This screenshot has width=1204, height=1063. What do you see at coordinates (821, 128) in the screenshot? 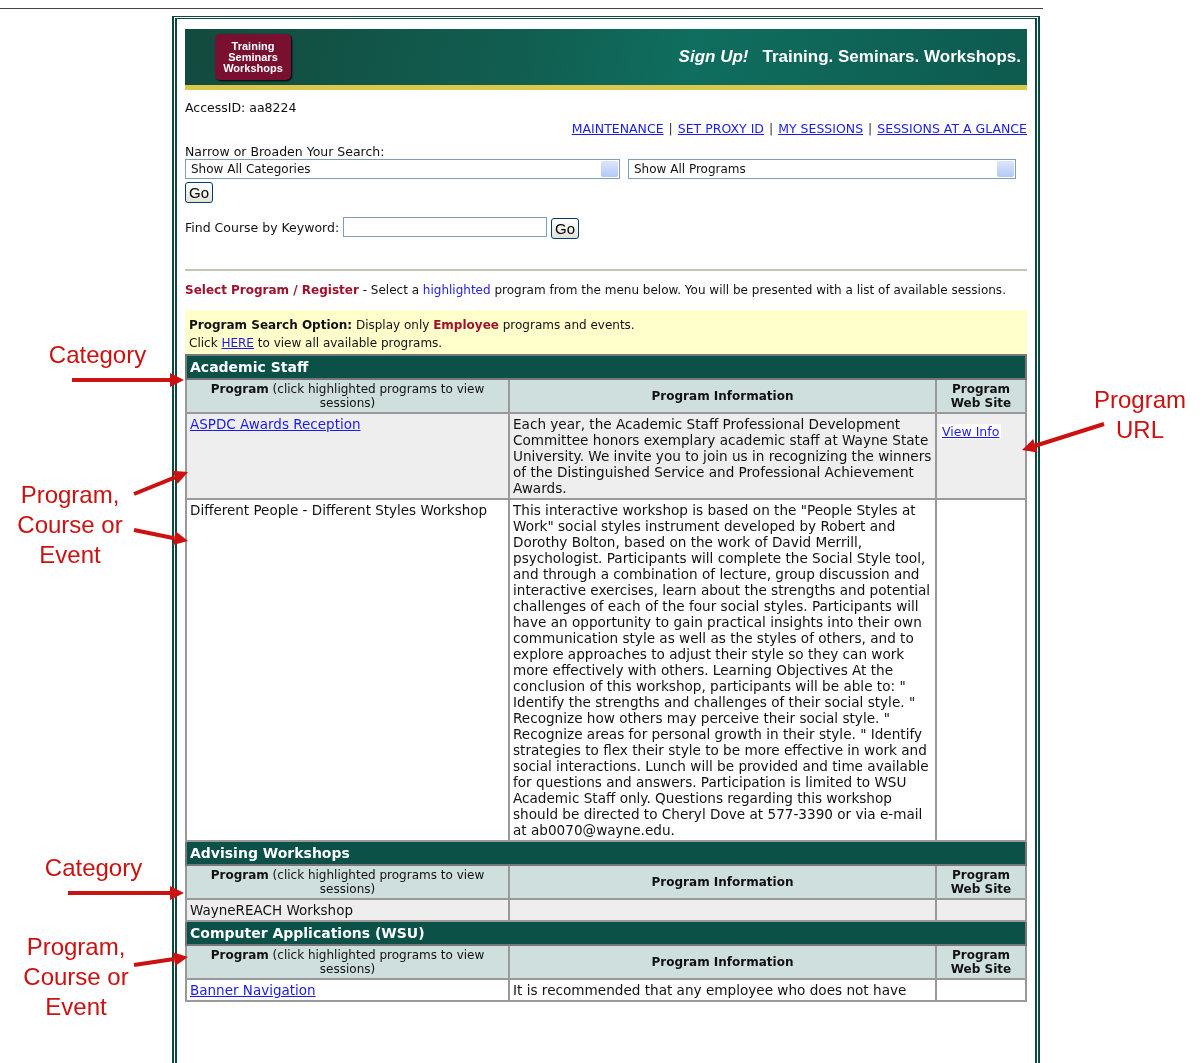
I see `nav-link: MY SESSIONS` at bounding box center [821, 128].